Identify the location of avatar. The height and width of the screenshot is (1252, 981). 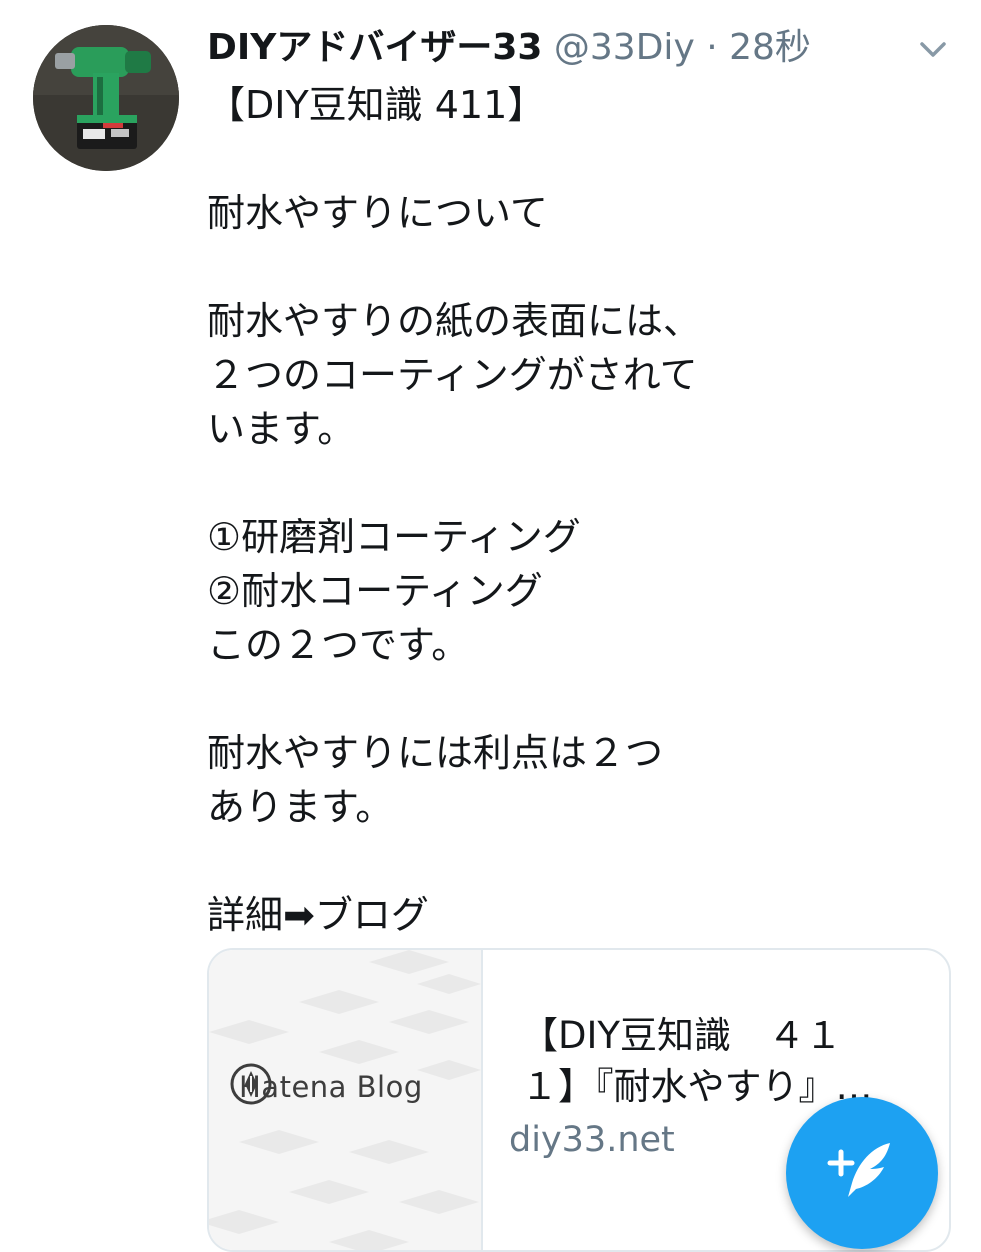
(106, 98).